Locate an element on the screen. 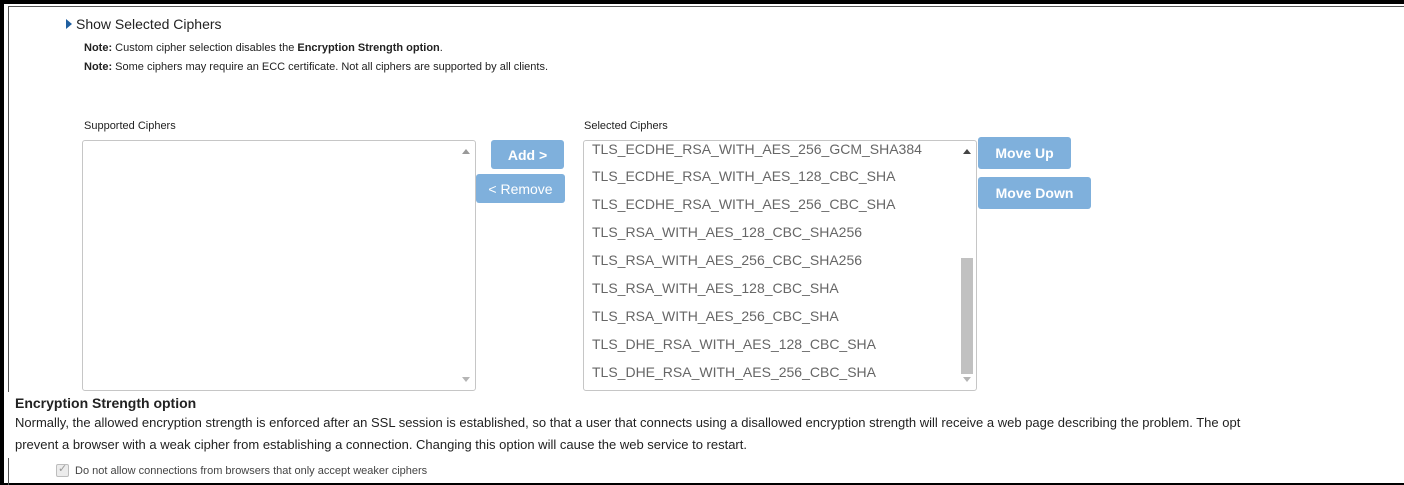 This screenshot has height=485, width=1404. cipher-option: TLS_RSA_WITH_AES_128_CBC_SHA256 is located at coordinates (727, 232).